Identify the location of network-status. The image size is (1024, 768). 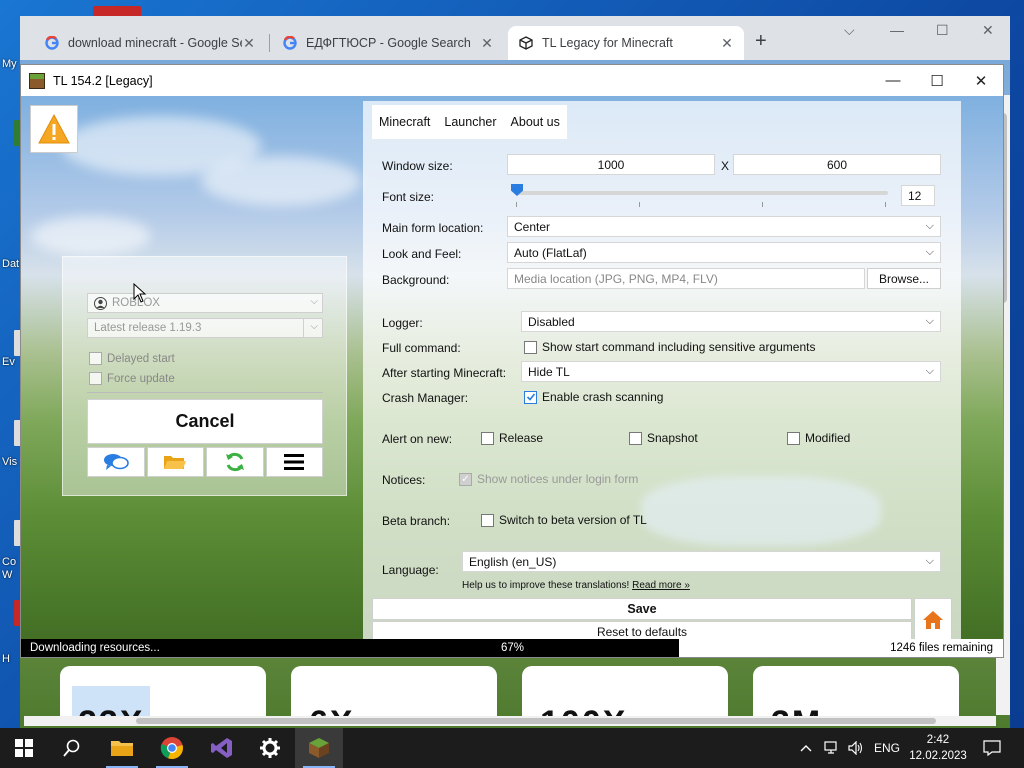
(832, 748).